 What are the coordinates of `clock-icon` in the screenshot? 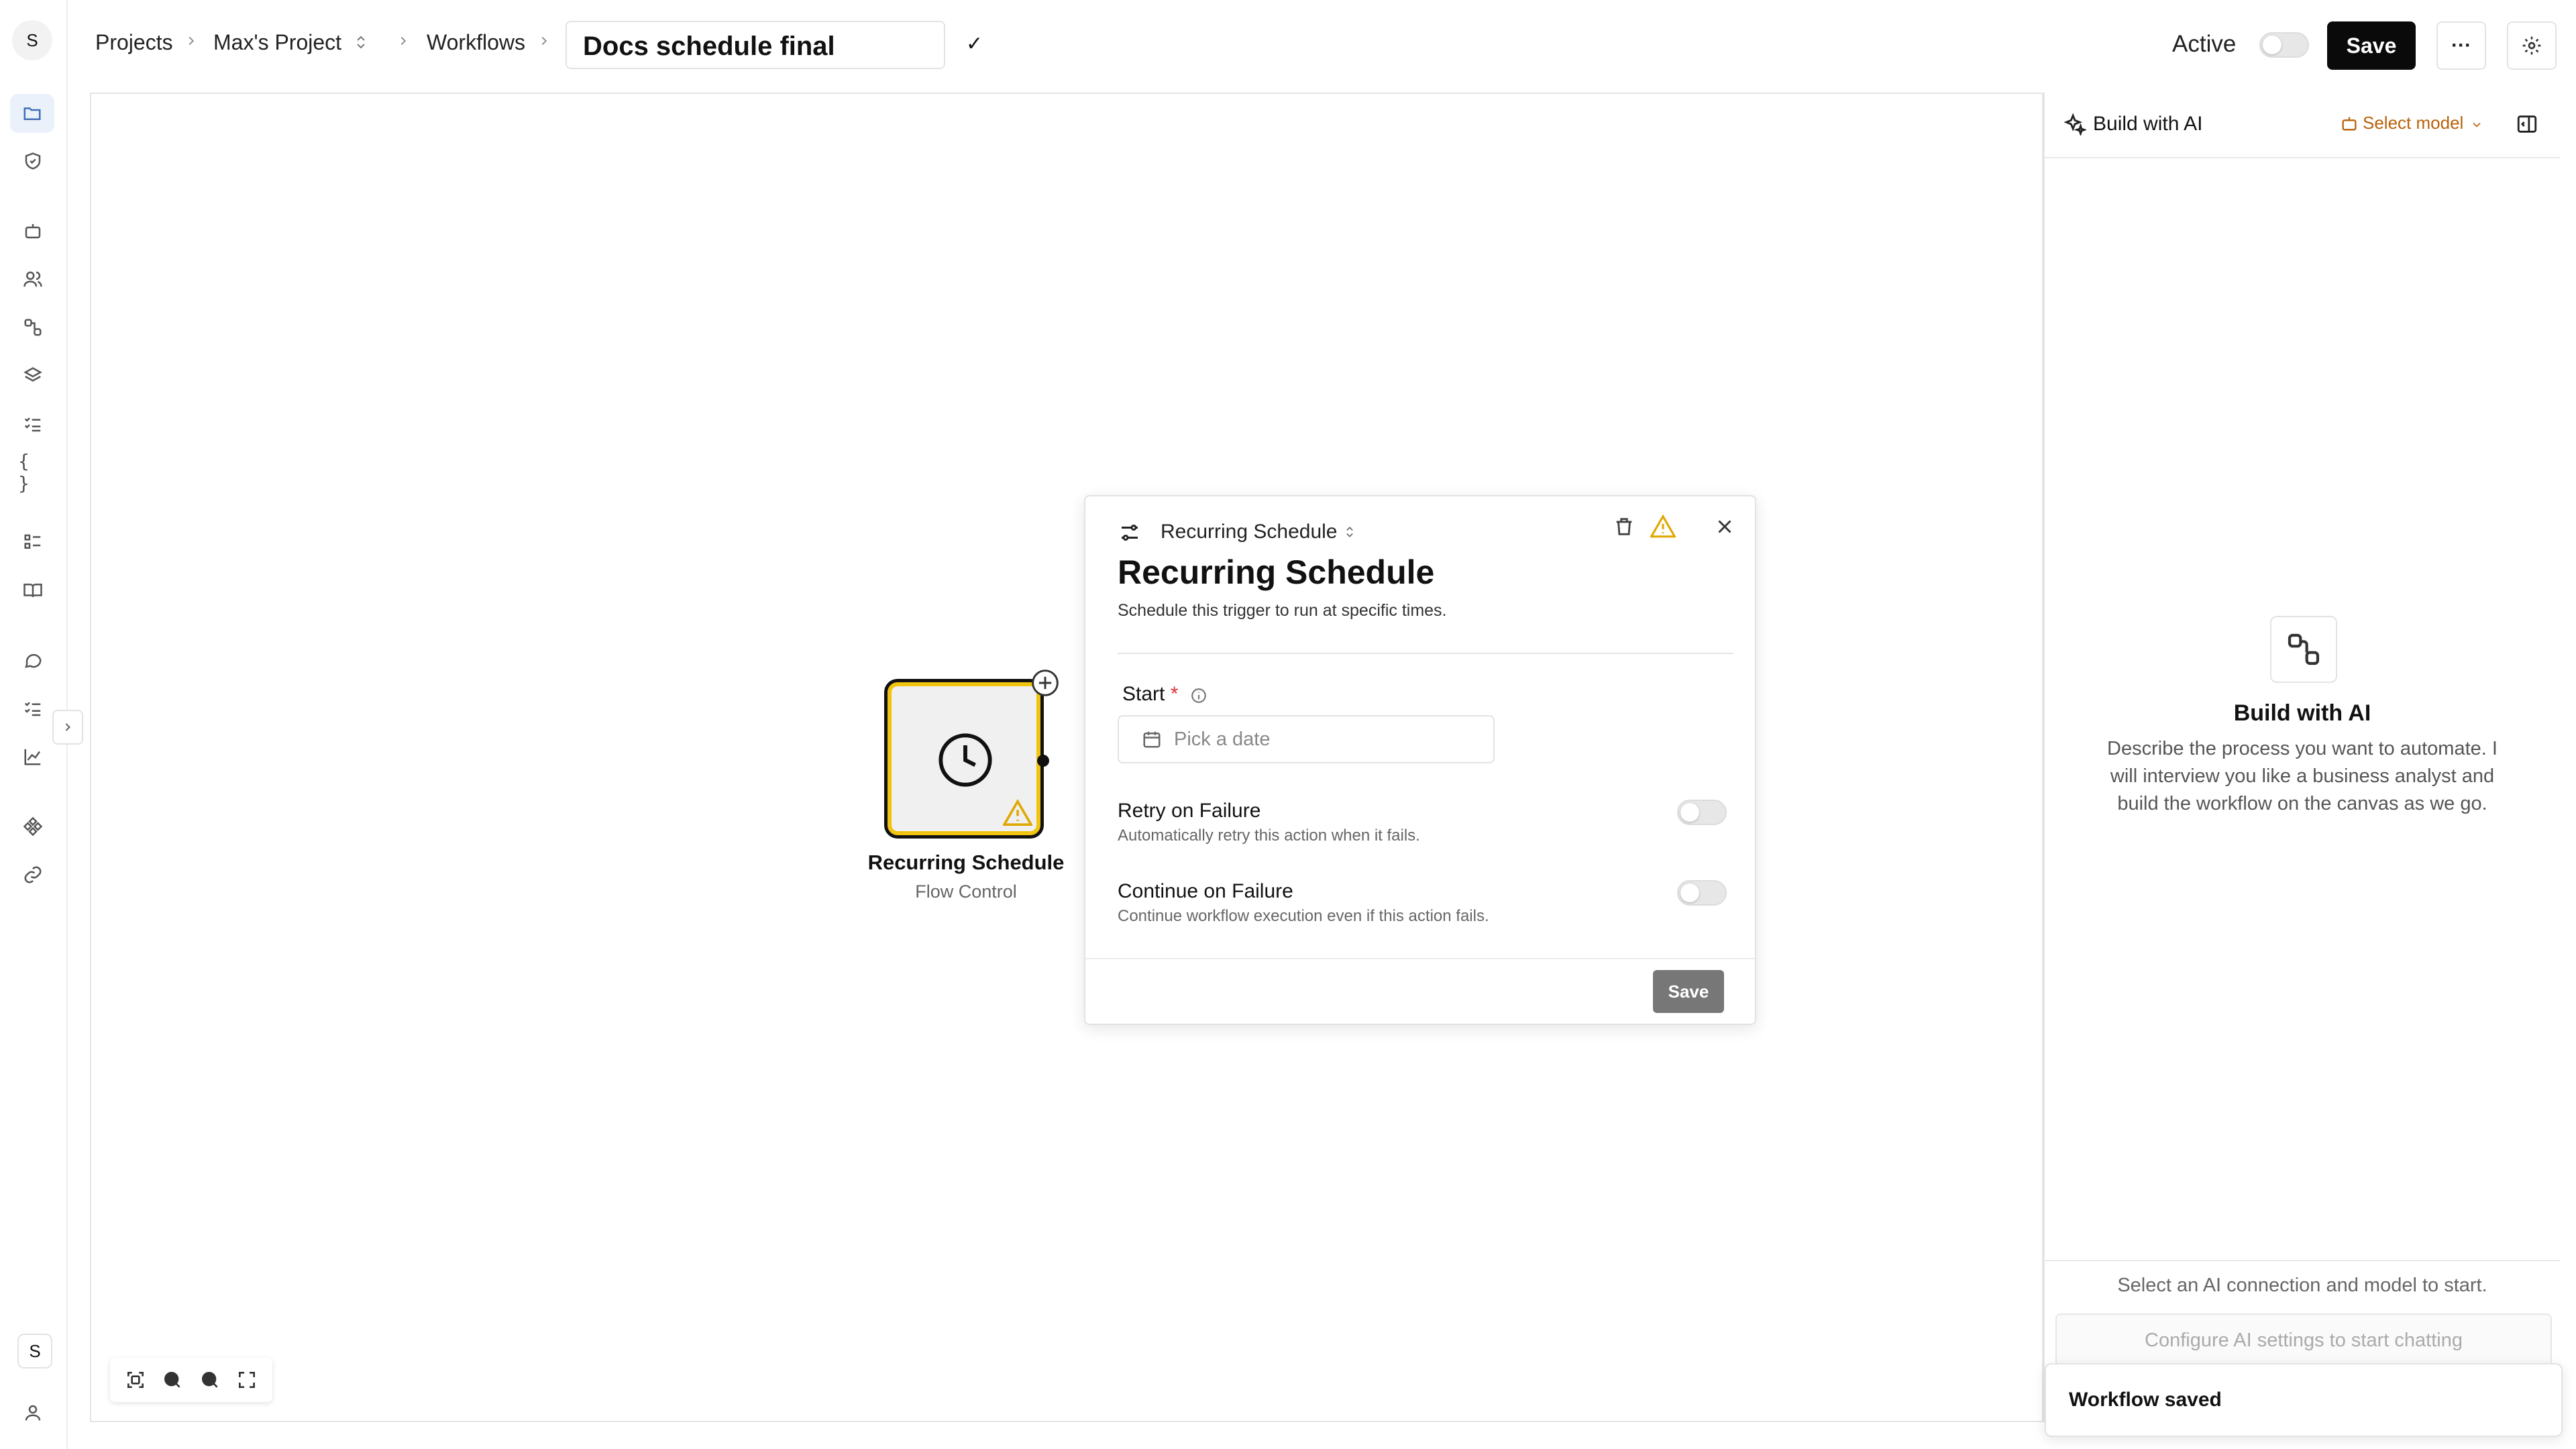 It's located at (965, 760).